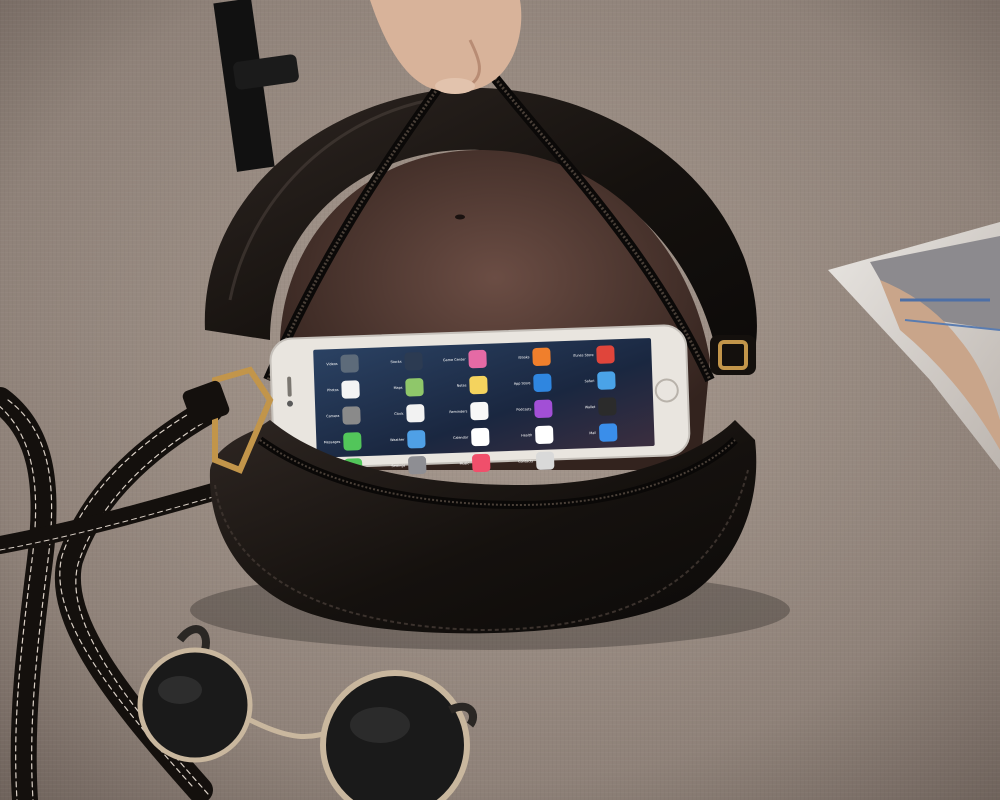 This screenshot has width=1000, height=800. Describe the element at coordinates (583, 355) in the screenshot. I see `app-label: iTunes Store` at that location.